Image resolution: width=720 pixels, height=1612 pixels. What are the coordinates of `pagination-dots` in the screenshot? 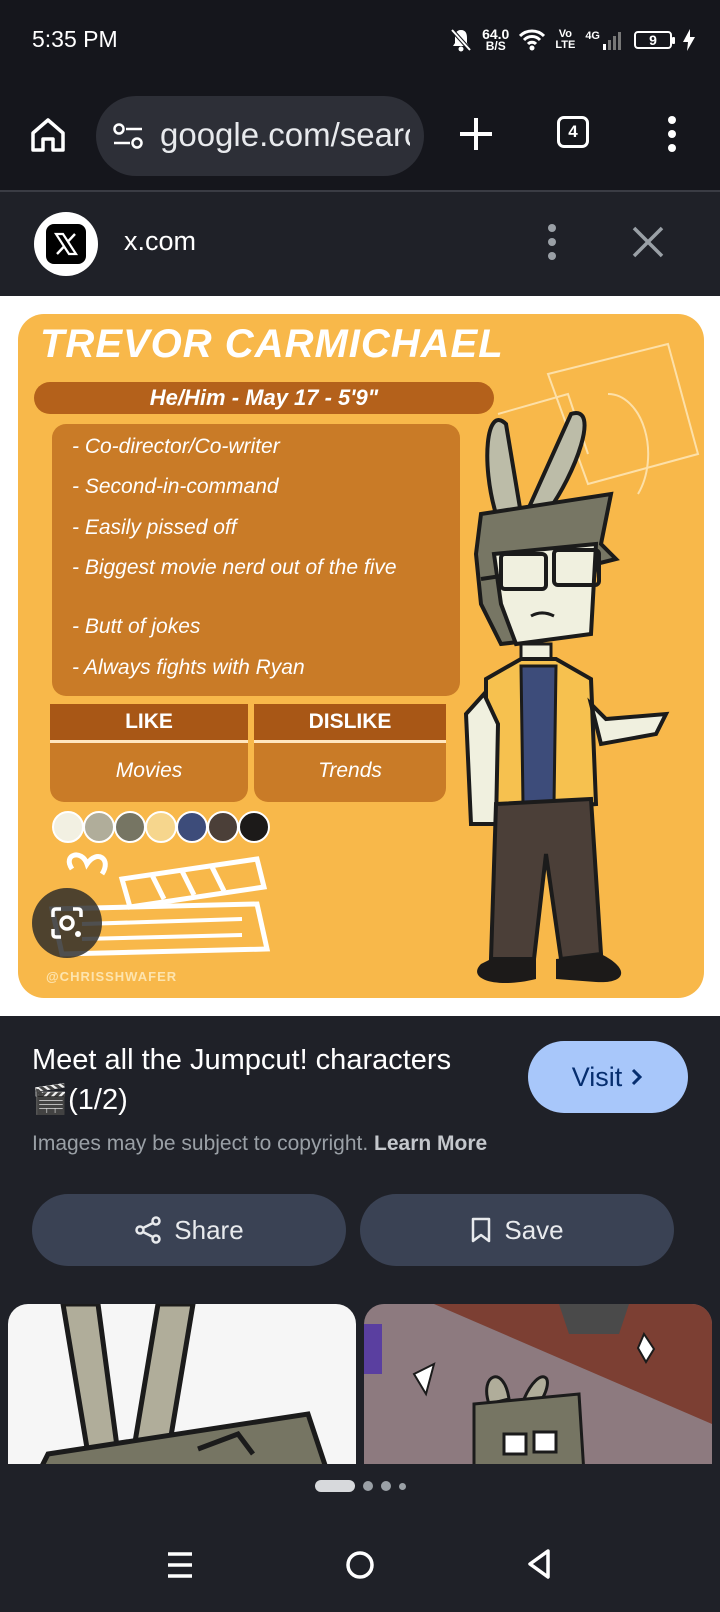 It's located at (360, 1486).